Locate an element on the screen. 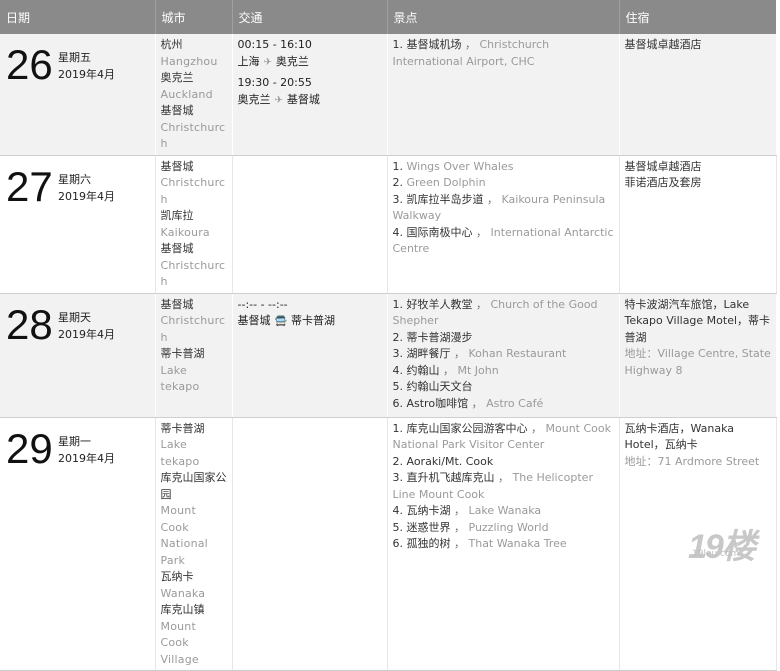 The width and height of the screenshot is (780, 671). table-header-row: 日期 城市 交通 景点 住宿 is located at coordinates (388, 17).